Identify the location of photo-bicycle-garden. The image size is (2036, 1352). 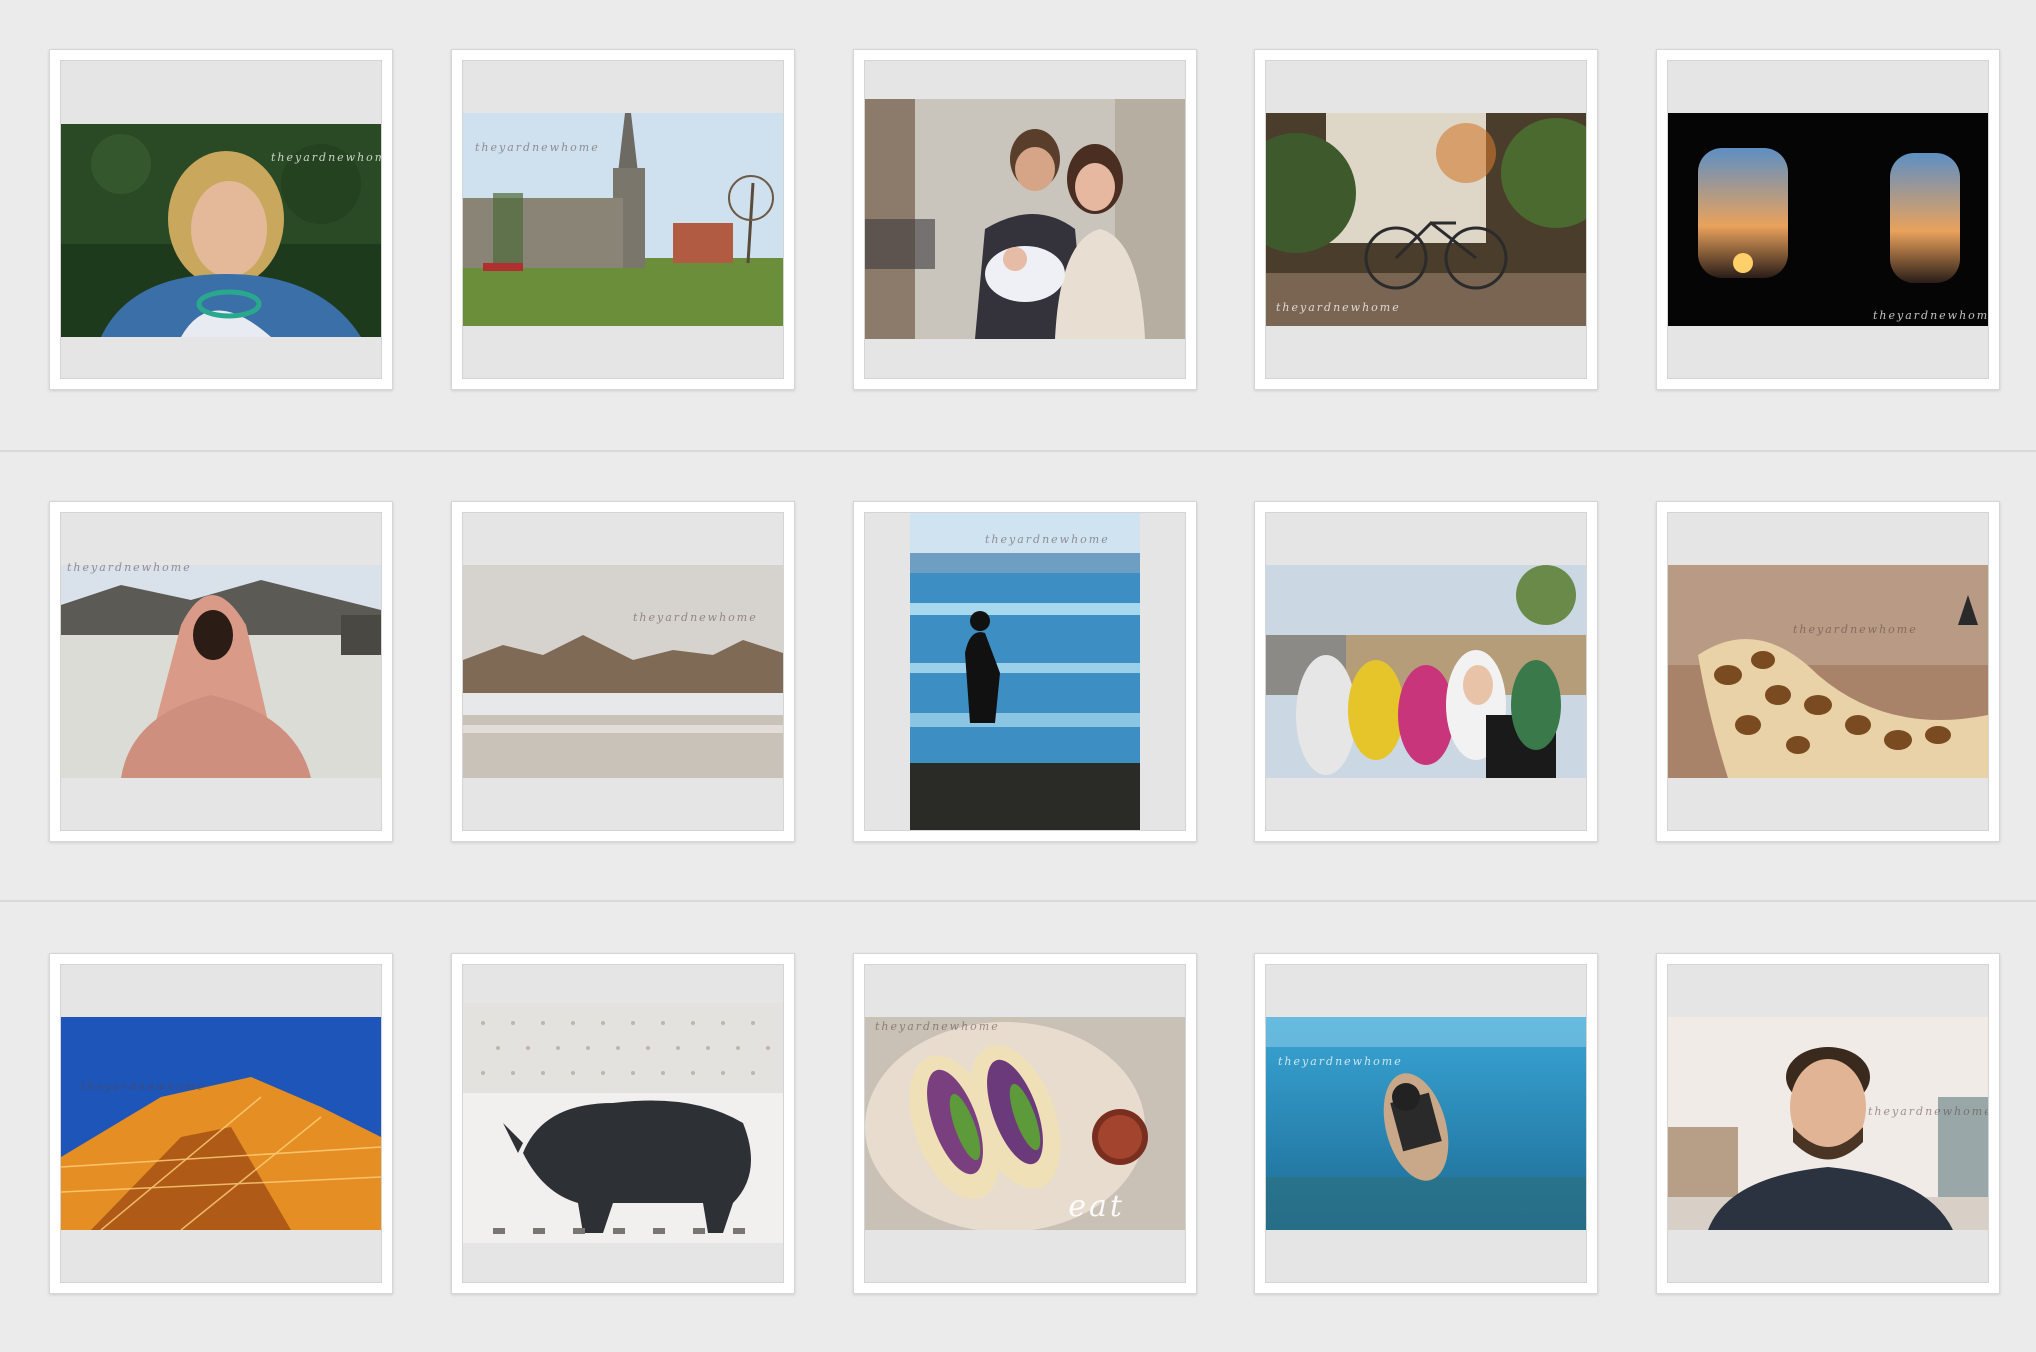
(1426, 219).